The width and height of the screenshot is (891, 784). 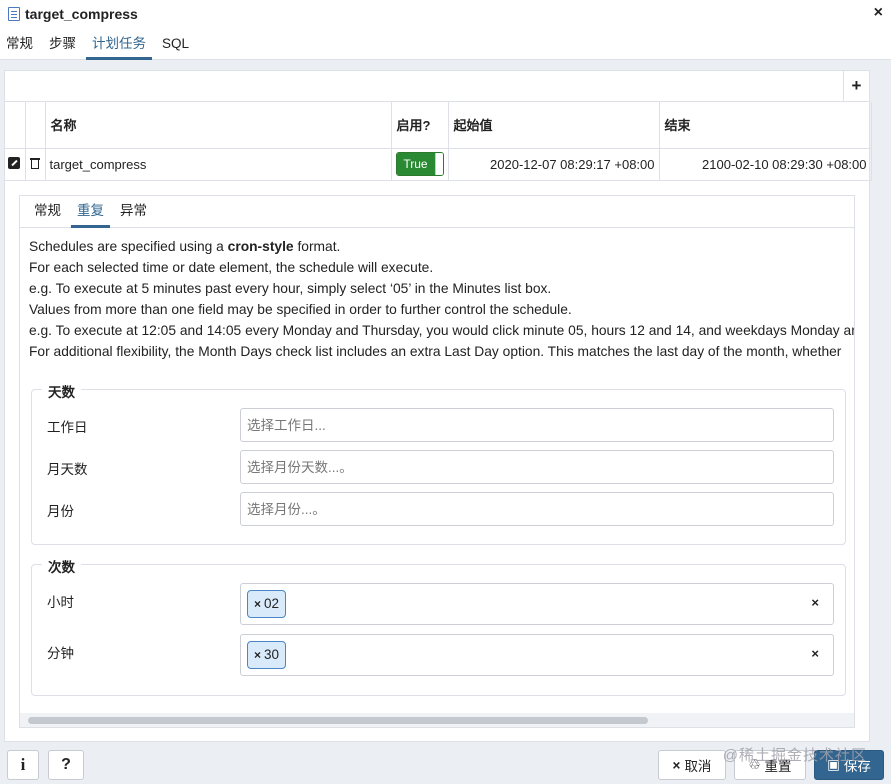 What do you see at coordinates (218, 164) in the screenshot?
I see `row-name: target_compress` at bounding box center [218, 164].